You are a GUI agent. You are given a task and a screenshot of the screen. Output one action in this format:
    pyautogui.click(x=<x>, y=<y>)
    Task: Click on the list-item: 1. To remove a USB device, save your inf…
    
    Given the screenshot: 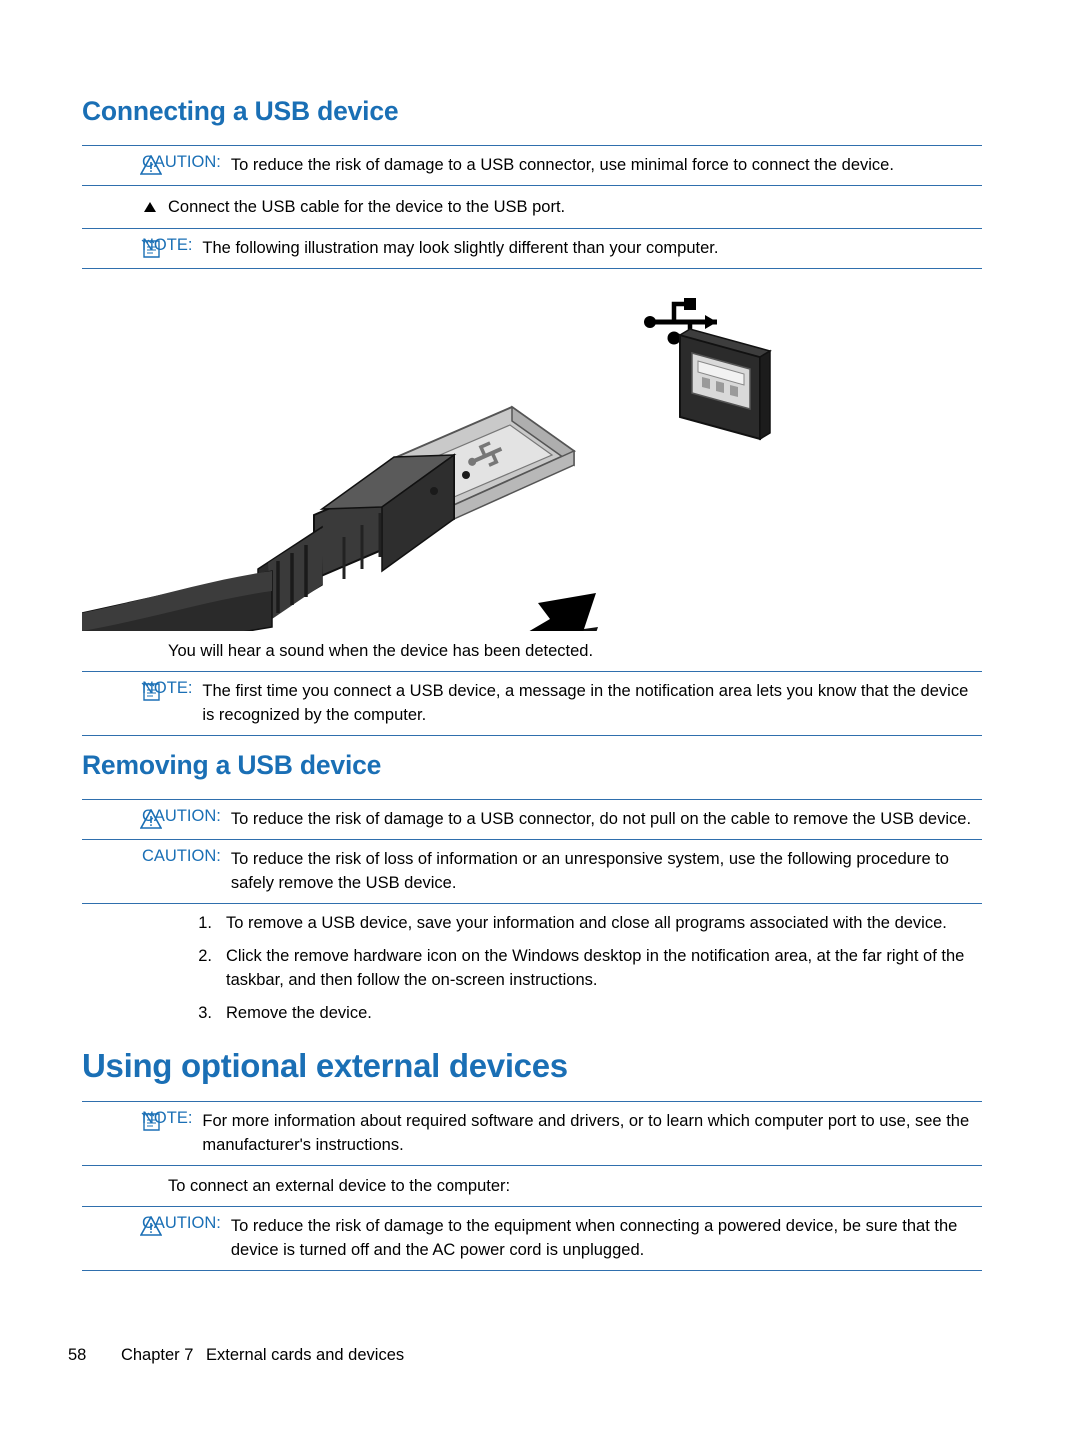 What is the action you would take?
    pyautogui.click(x=575, y=920)
    